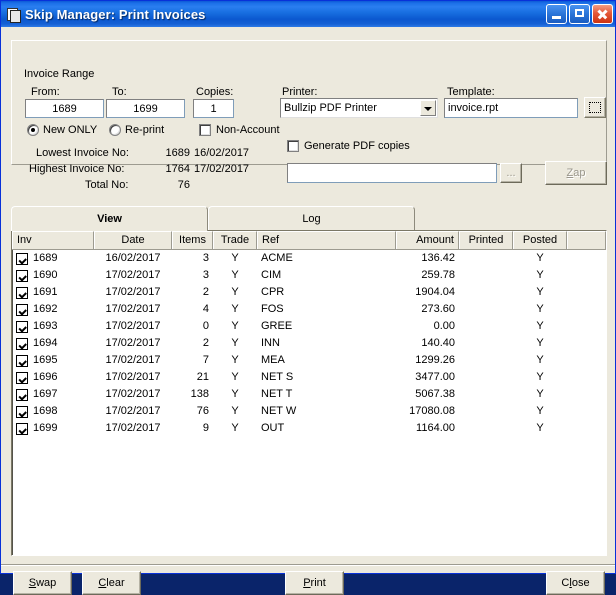 The image size is (616, 595). I want to click on zap-button: Zap, so click(576, 173).